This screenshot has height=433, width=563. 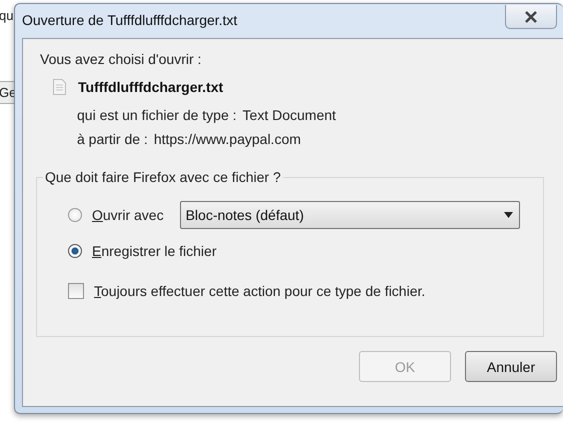 I want to click on option-label: Enregistrer le fichier, so click(x=154, y=251).